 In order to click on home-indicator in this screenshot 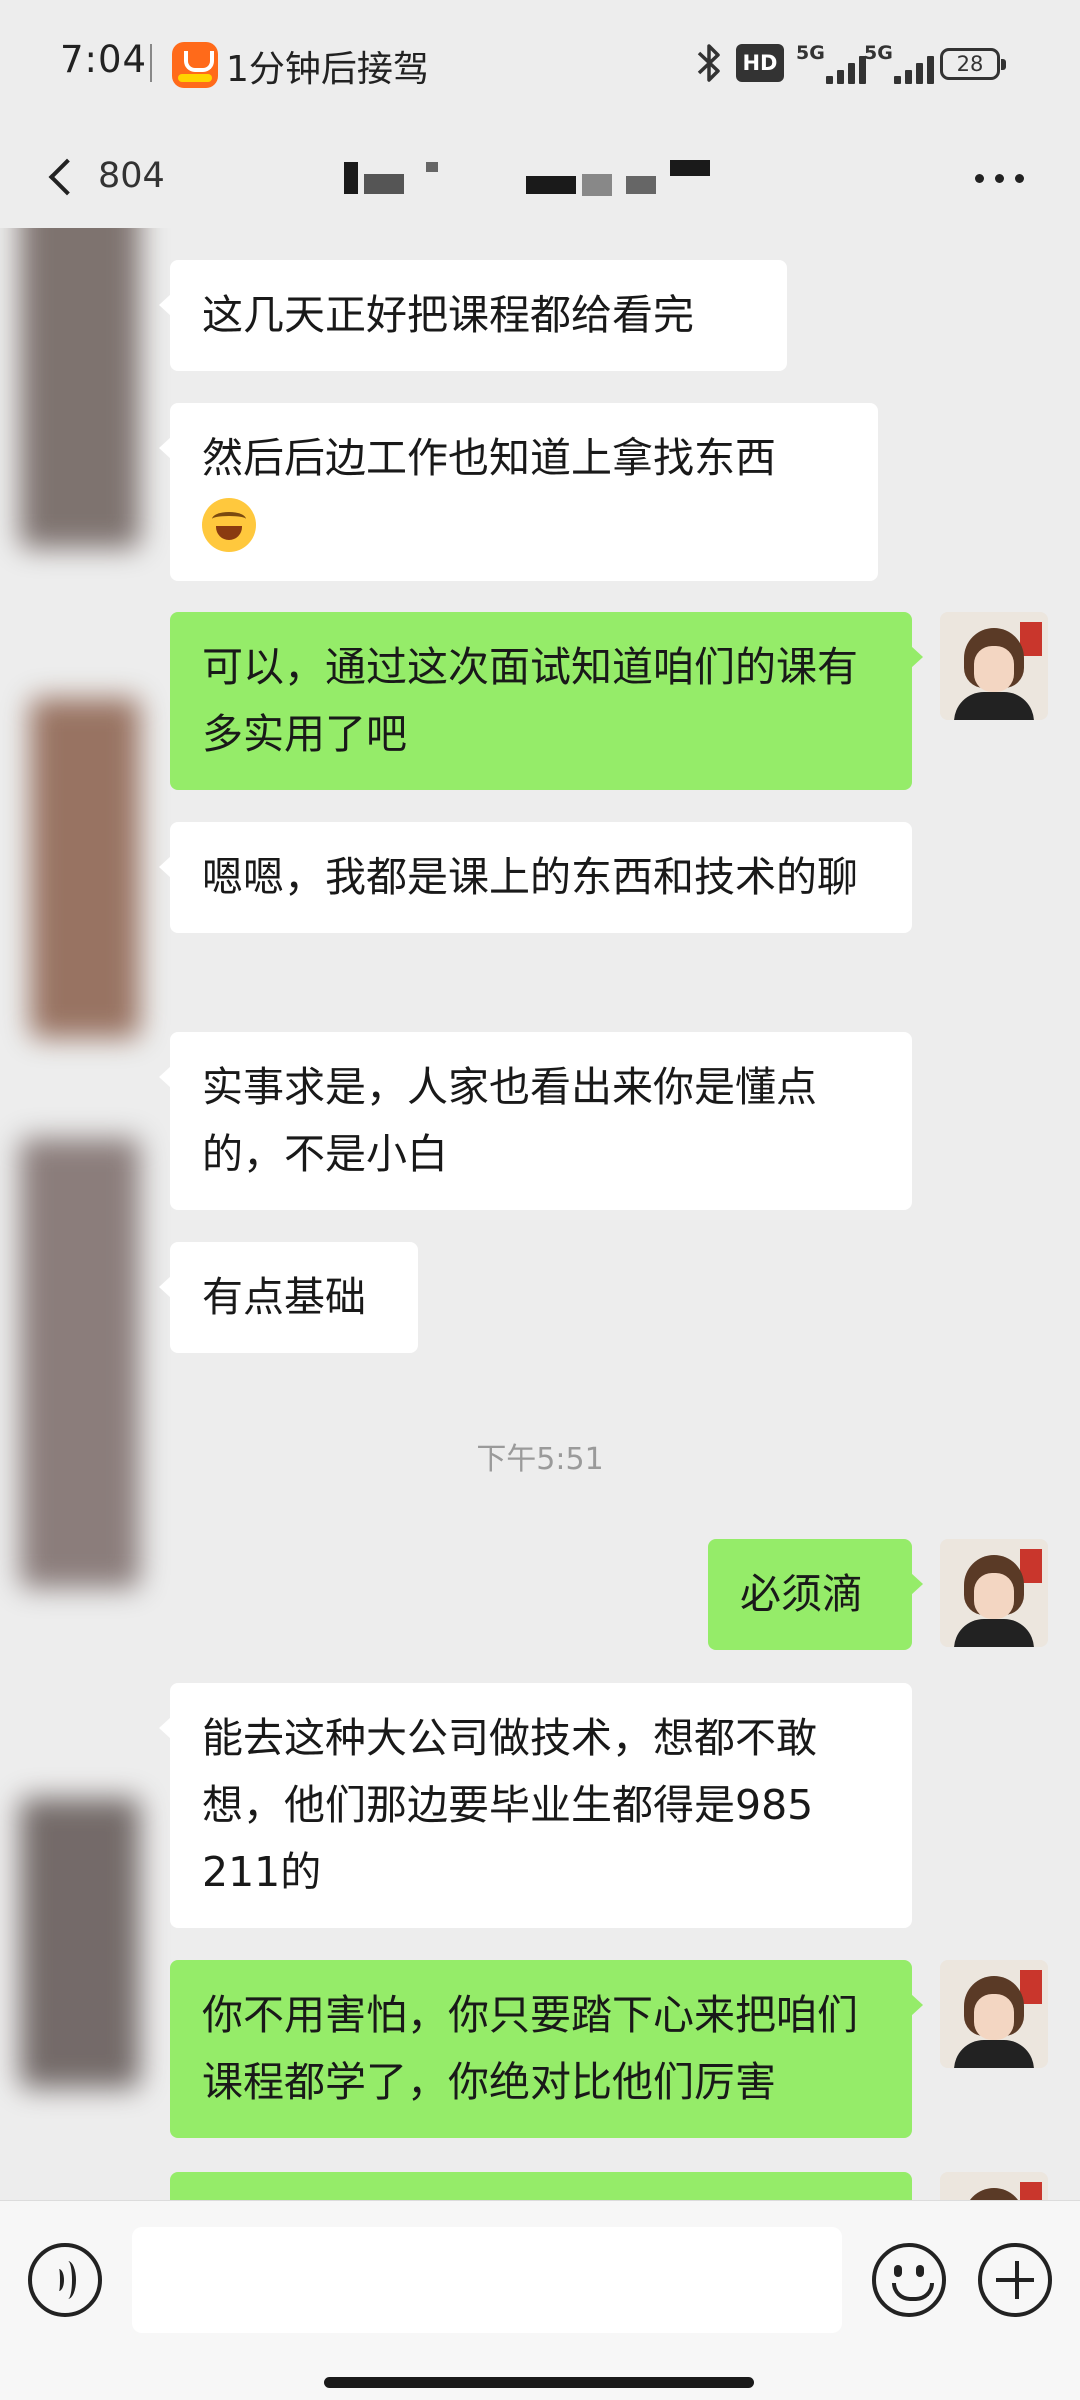, I will do `click(539, 2382)`.